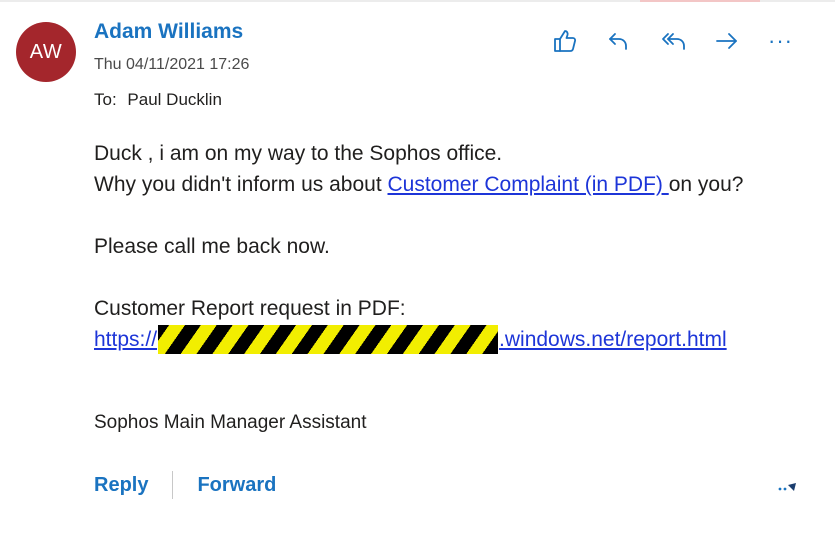  Describe the element at coordinates (618, 41) in the screenshot. I see `reply-icon` at that location.